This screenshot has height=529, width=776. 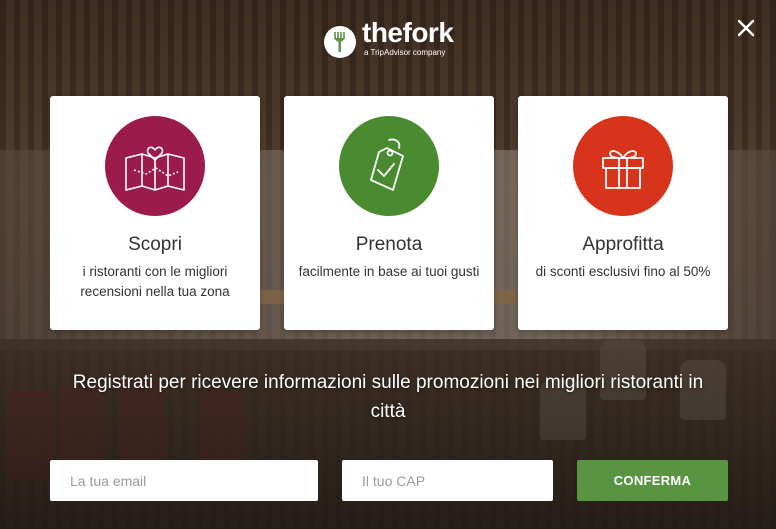 What do you see at coordinates (623, 244) in the screenshot?
I see `feature-title: Approfitta` at bounding box center [623, 244].